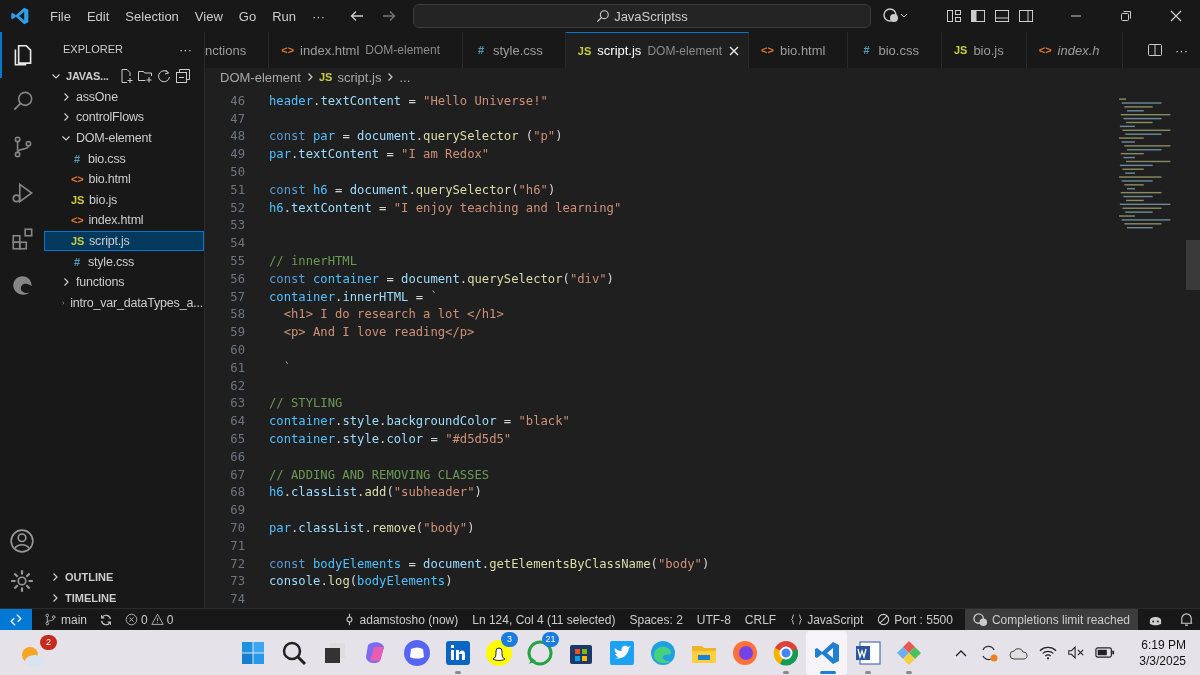 This screenshot has width=1200, height=675. What do you see at coordinates (106, 619) in the screenshot?
I see `sync-icon` at bounding box center [106, 619].